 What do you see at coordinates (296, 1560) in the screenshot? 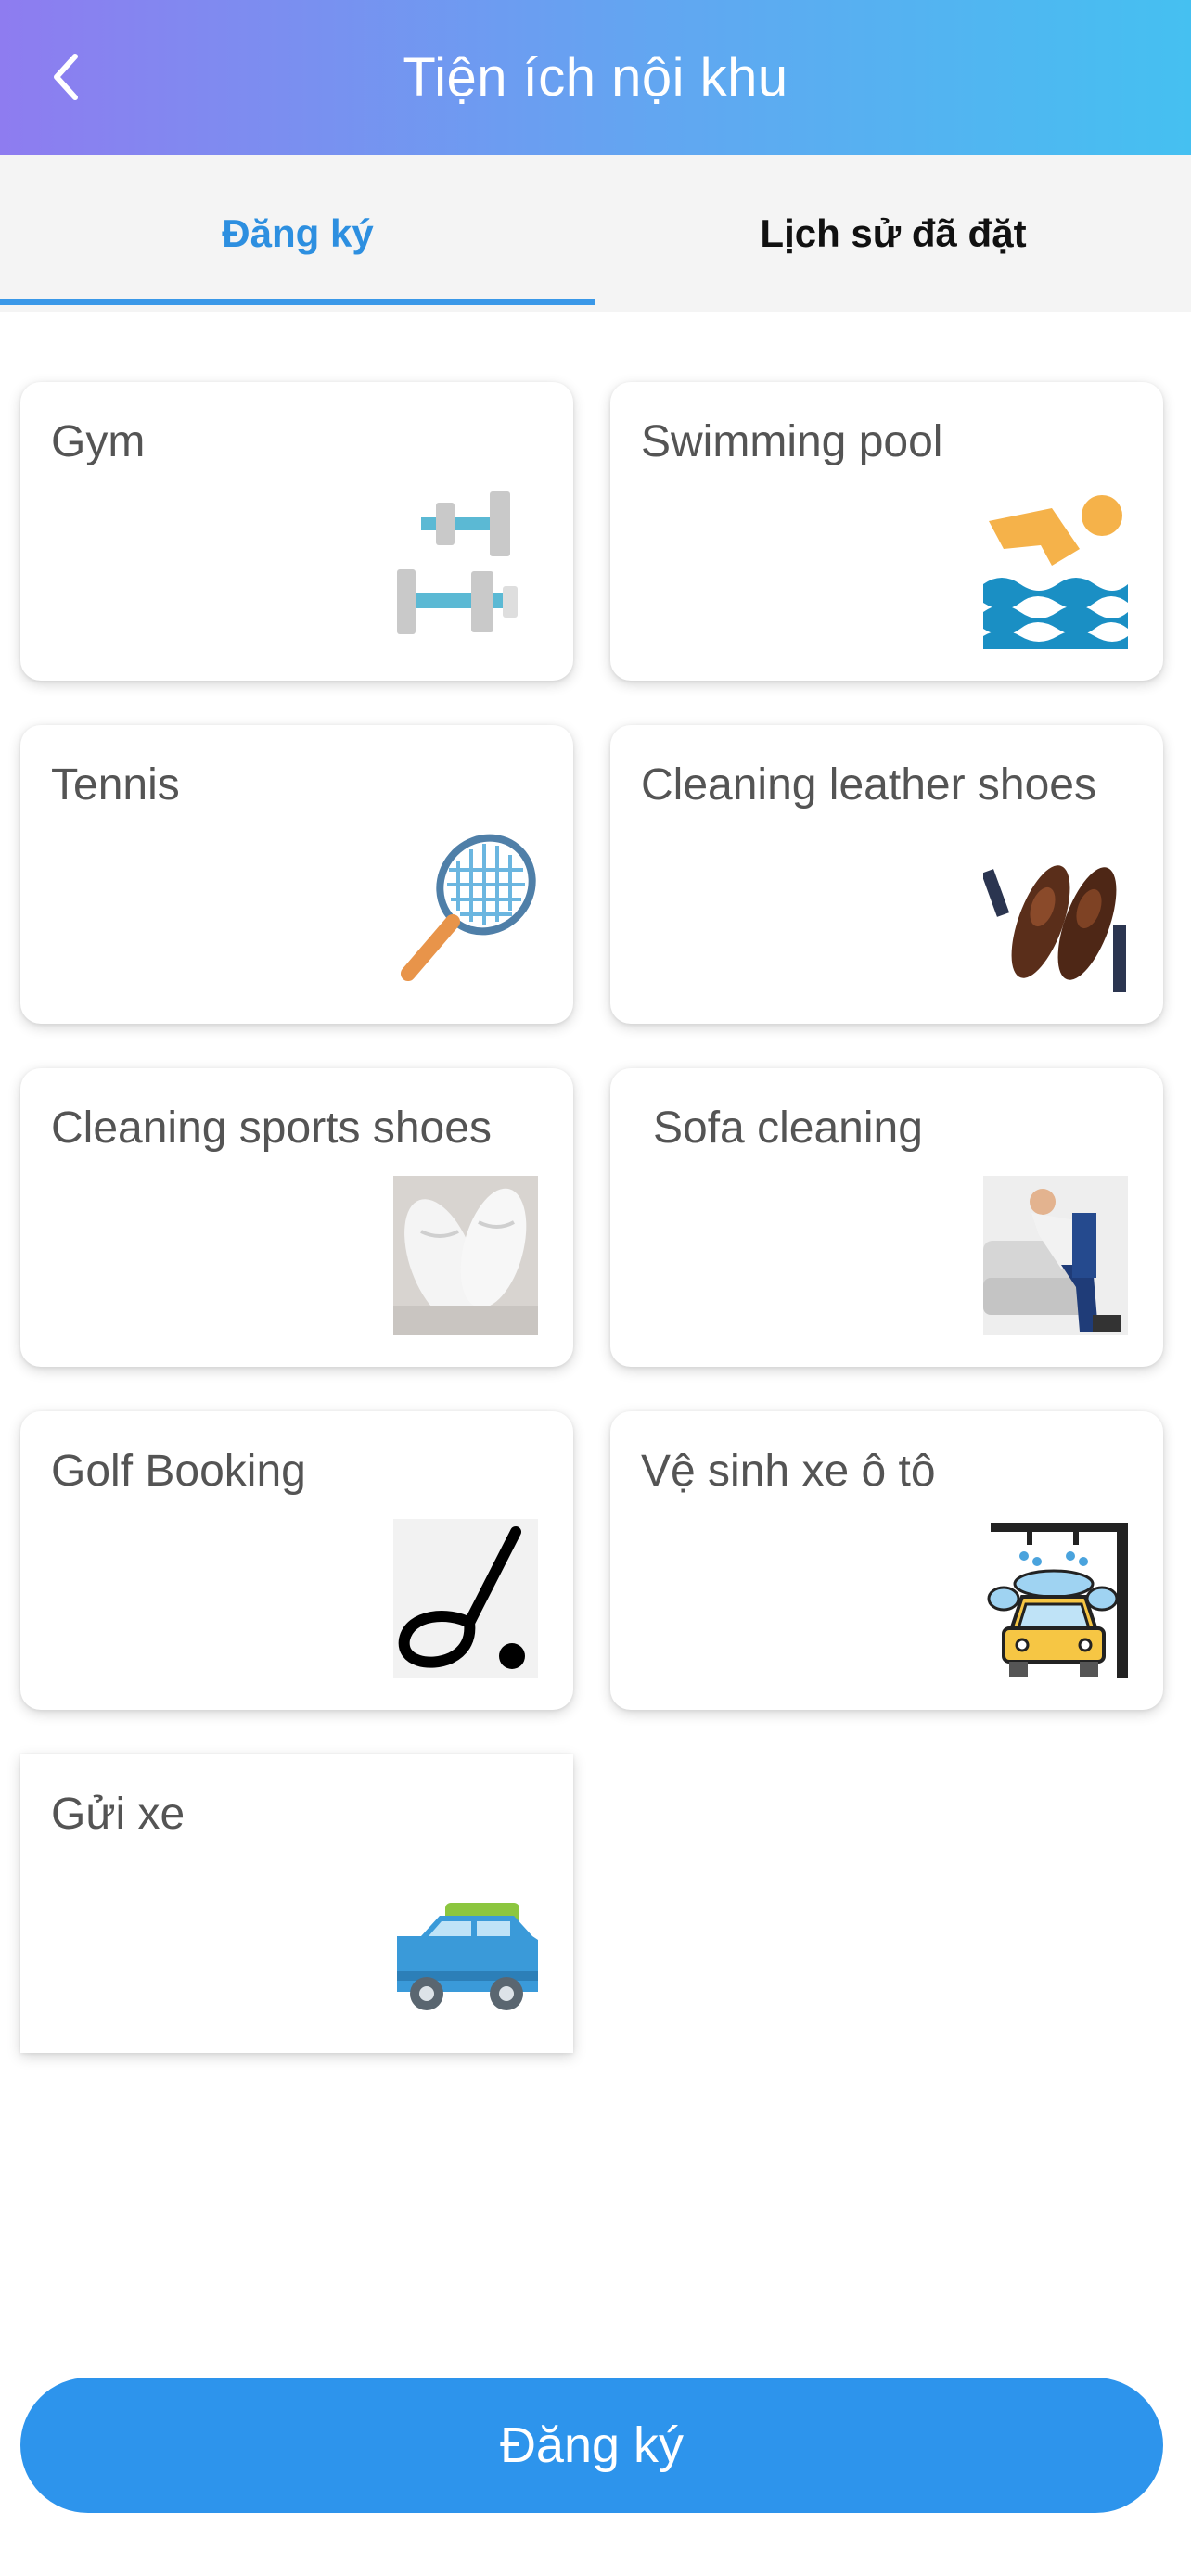
I see `service-card-golf-booking: Golf Booking` at bounding box center [296, 1560].